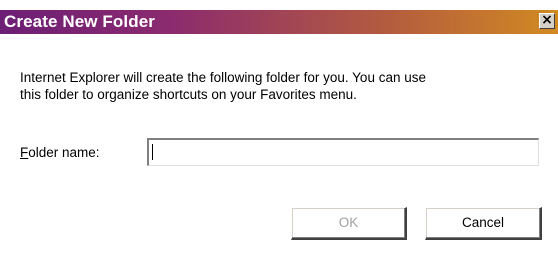 Image resolution: width=558 pixels, height=260 pixels. I want to click on close-icon: ×, so click(547, 20).